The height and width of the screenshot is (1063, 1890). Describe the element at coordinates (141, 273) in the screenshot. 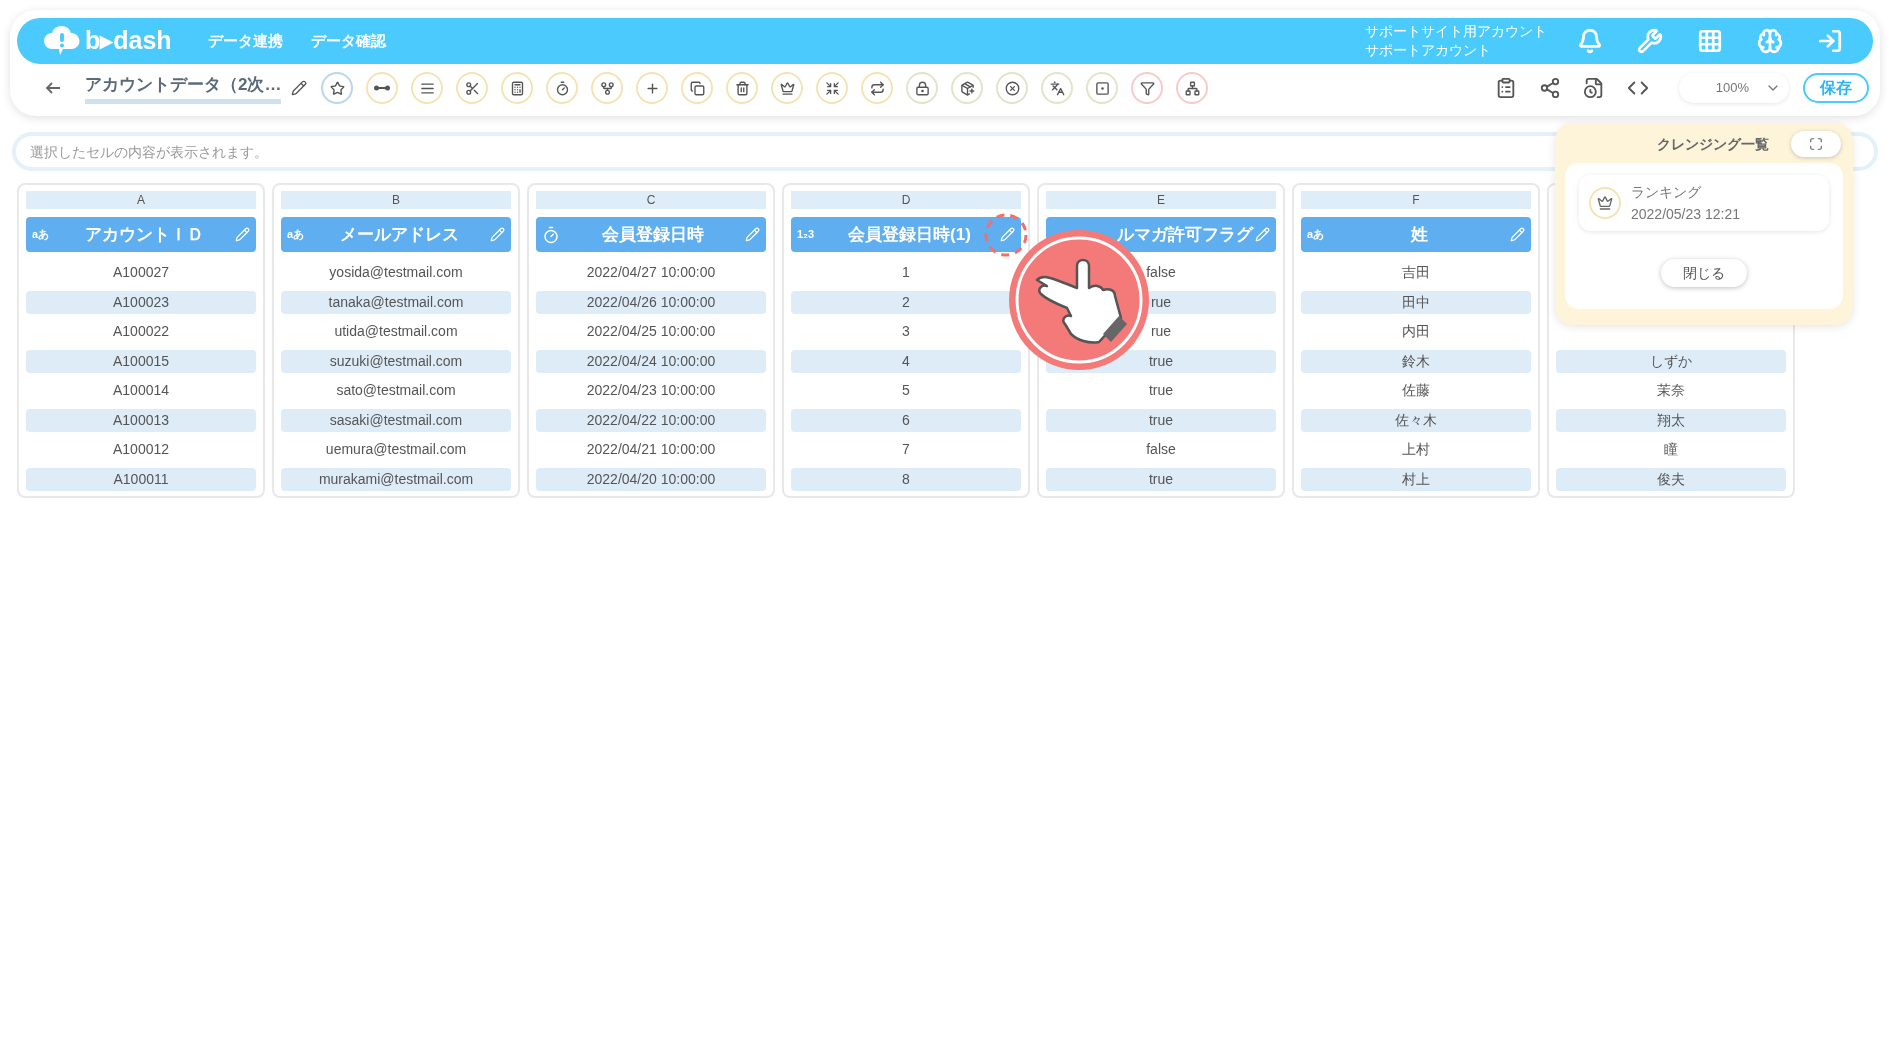

I see `table-cell: A100027` at that location.